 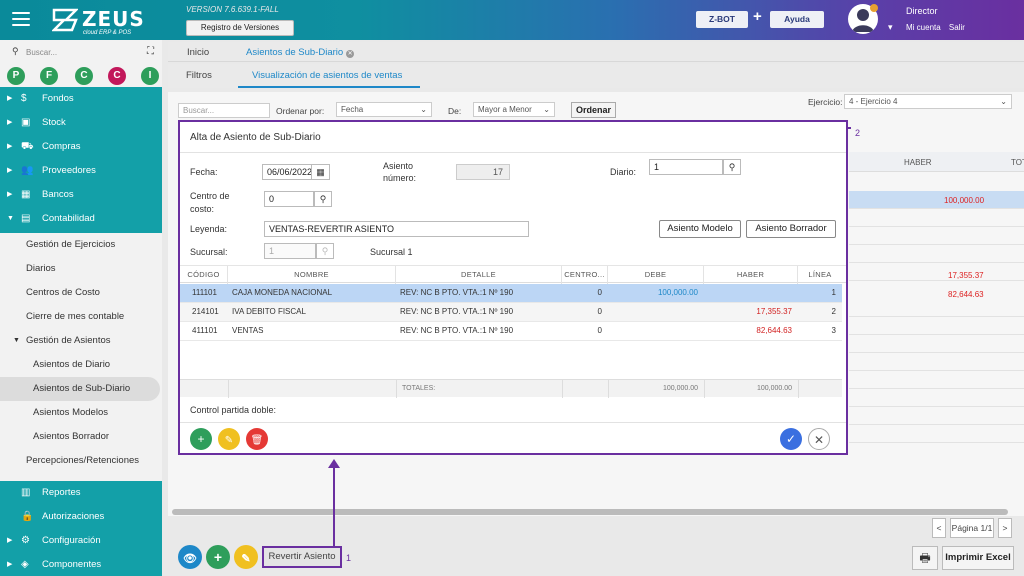 I want to click on delete-line-button: 🗑, so click(x=257, y=439).